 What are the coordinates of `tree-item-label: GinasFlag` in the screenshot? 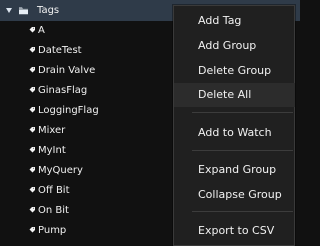 It's located at (63, 90).